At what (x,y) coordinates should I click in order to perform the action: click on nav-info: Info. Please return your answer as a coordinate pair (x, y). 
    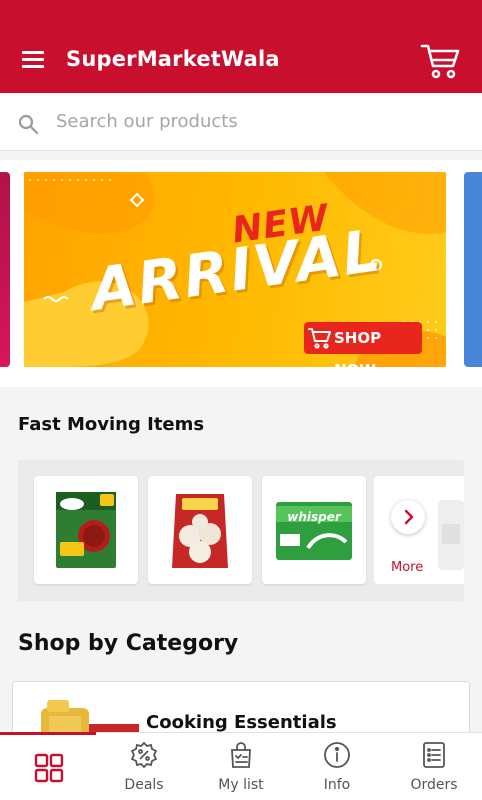
    Looking at the image, I should click on (337, 766).